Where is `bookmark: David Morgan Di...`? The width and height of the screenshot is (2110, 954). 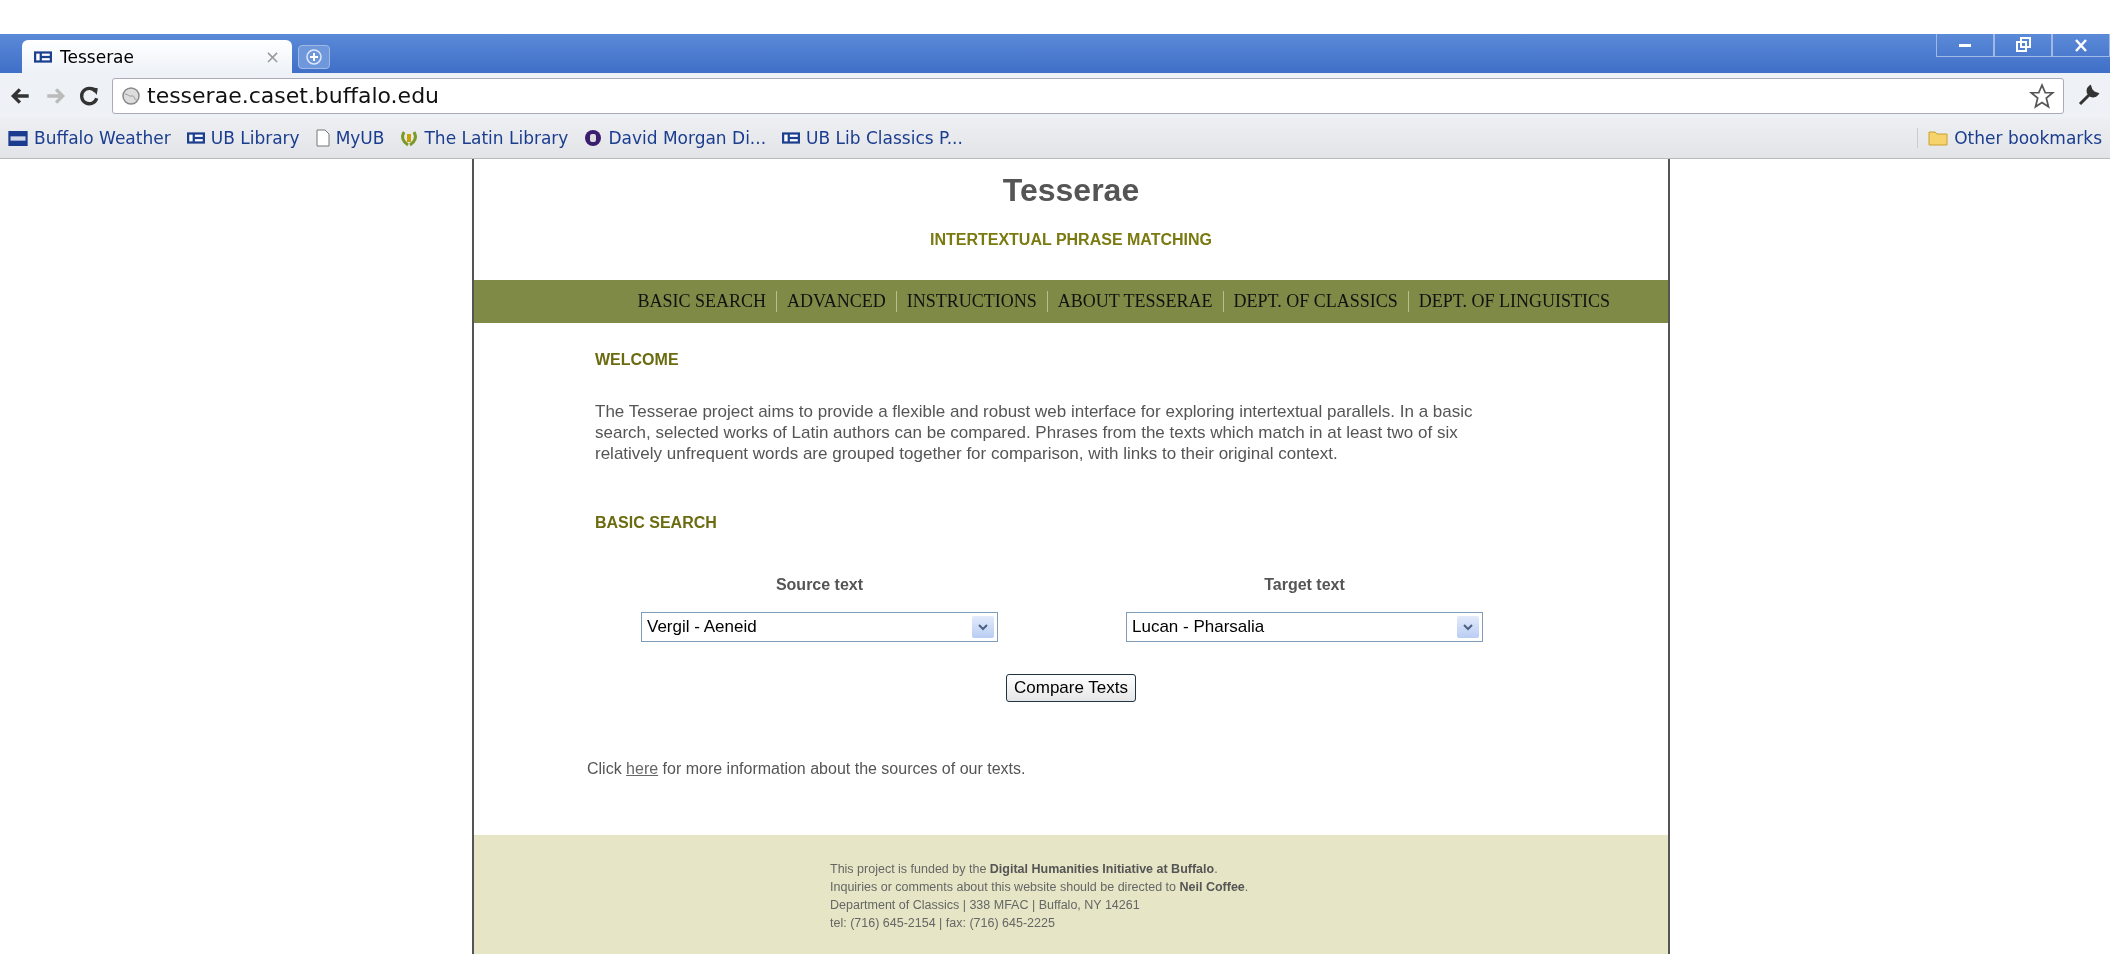
bookmark: David Morgan Di... is located at coordinates (675, 138).